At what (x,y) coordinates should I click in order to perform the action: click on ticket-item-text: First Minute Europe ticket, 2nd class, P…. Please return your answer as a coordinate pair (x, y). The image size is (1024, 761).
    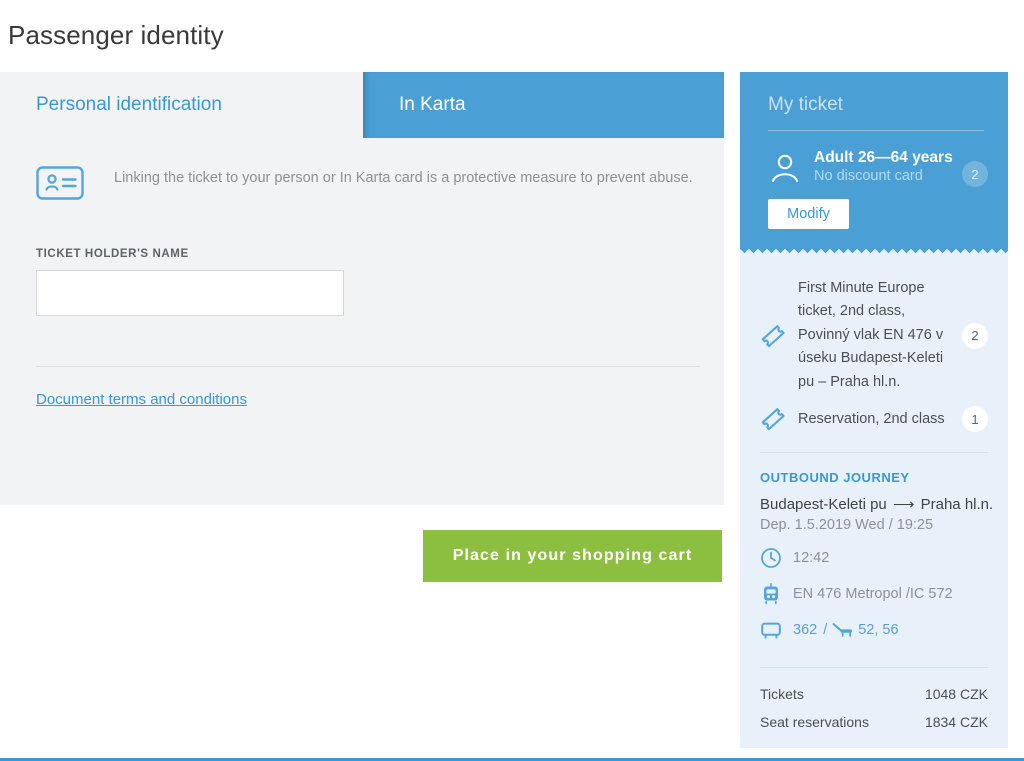
    Looking at the image, I should click on (871, 335).